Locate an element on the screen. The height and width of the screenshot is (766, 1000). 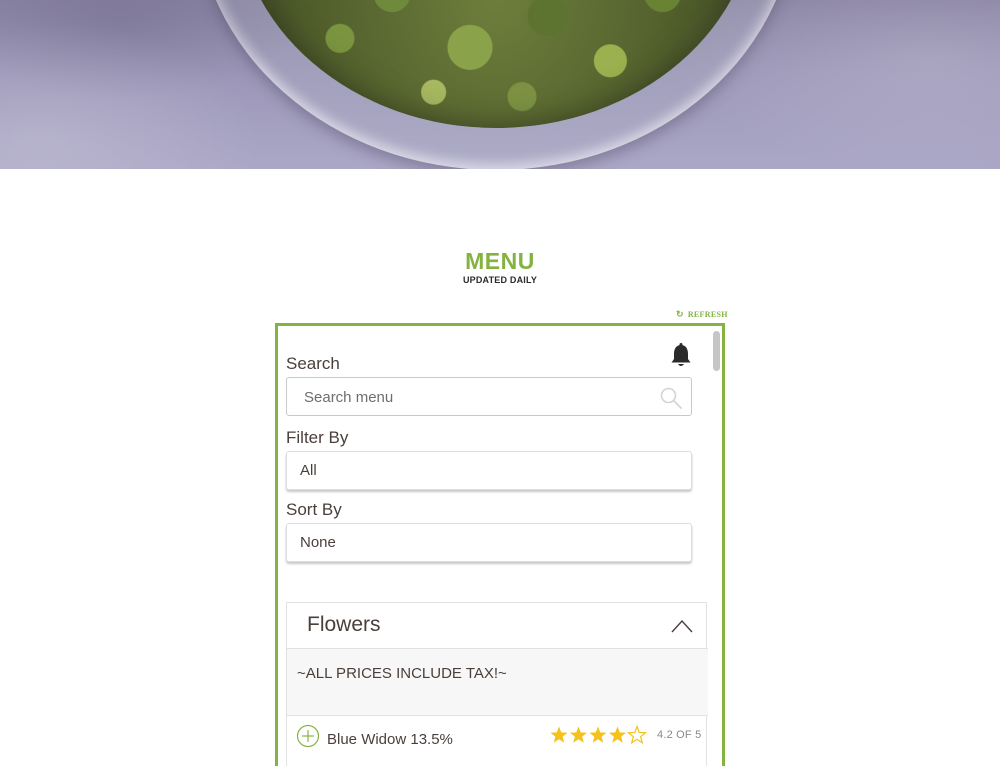
search-input is located at coordinates (474, 397).